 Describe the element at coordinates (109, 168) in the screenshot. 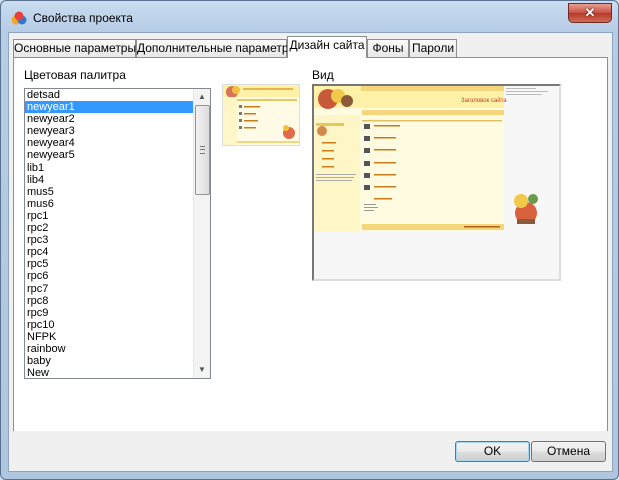

I see `palette-item: lib1` at that location.